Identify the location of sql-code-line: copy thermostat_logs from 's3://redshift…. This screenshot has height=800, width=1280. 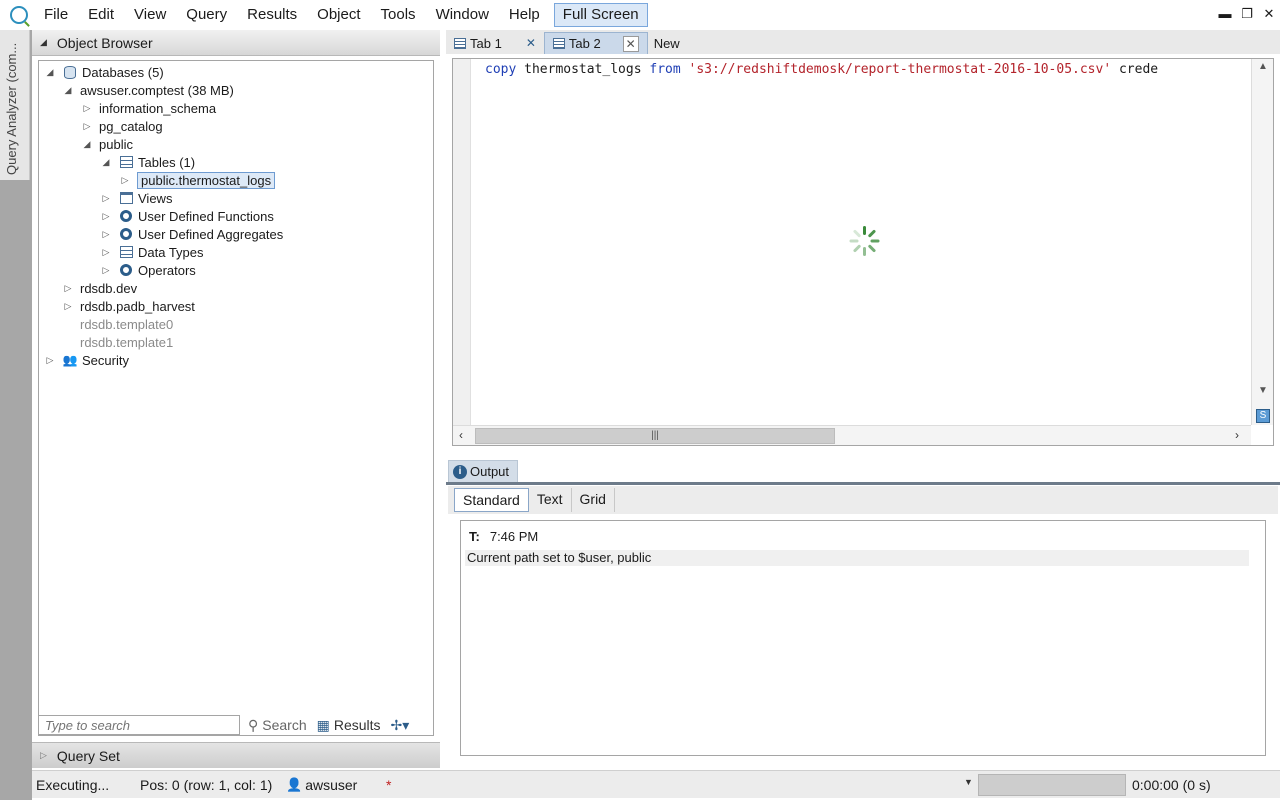
(868, 70).